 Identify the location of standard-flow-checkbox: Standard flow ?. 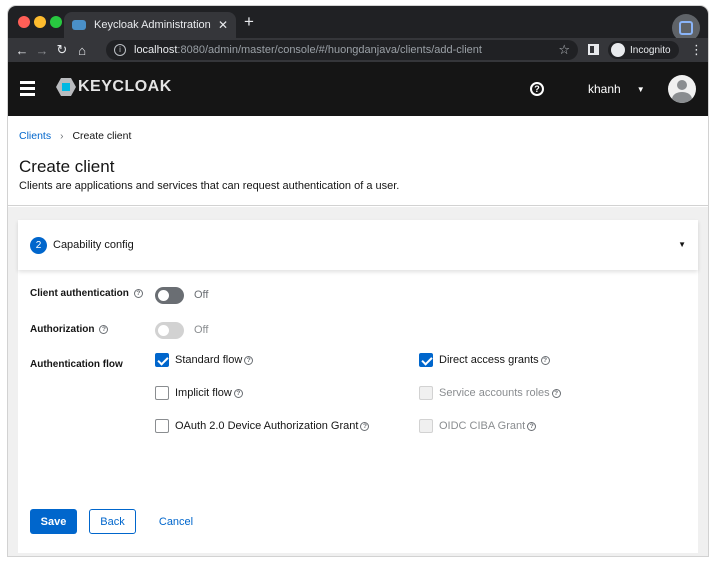
(204, 360).